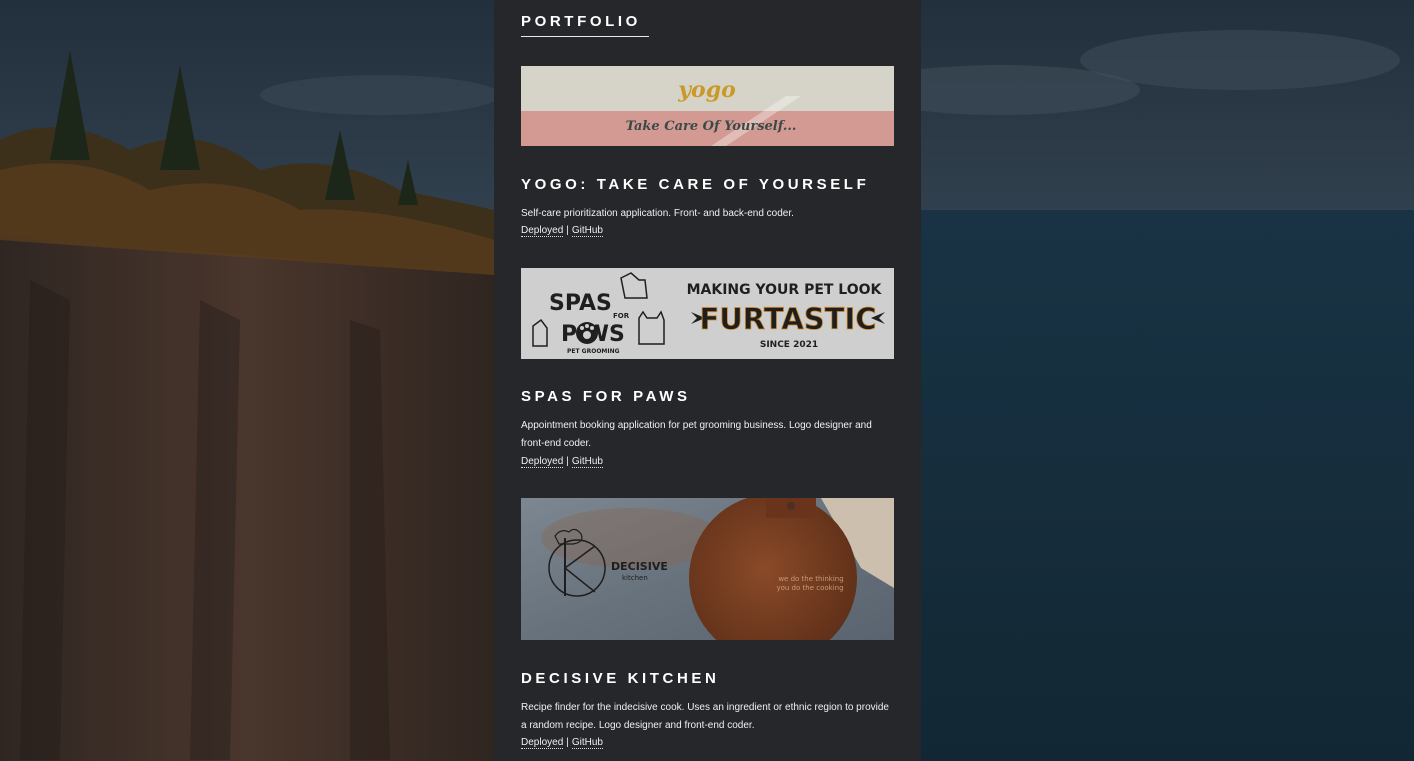 This screenshot has height=761, width=1414. I want to click on deployed-link-yogo: Deployed, so click(542, 231).